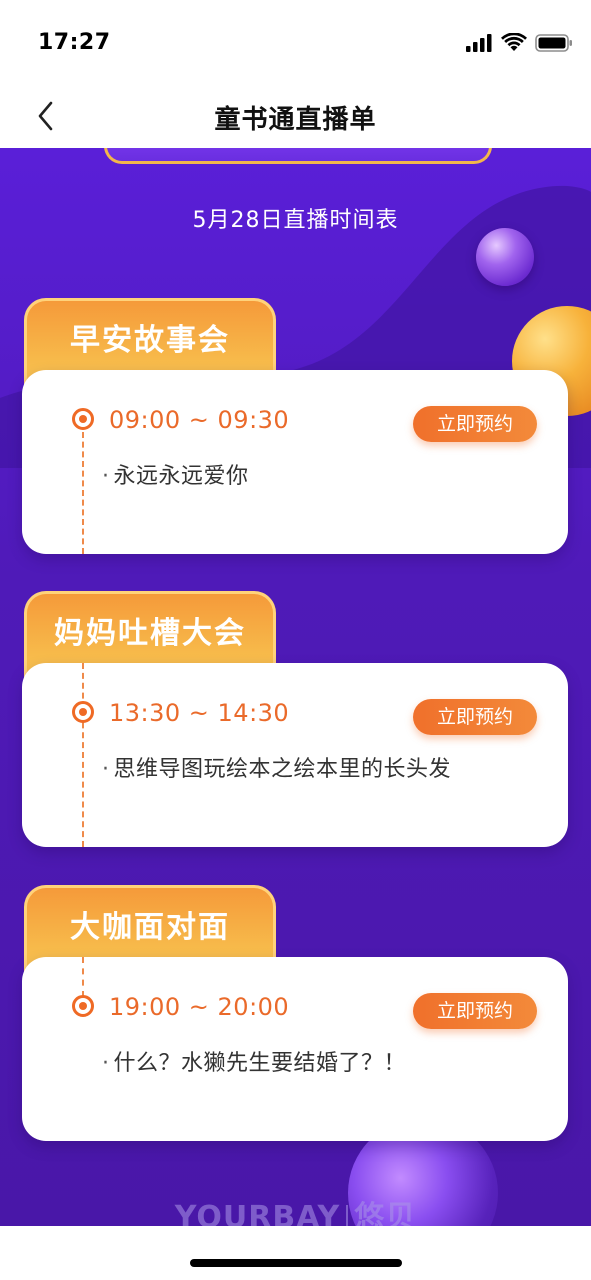 The width and height of the screenshot is (591, 1280). Describe the element at coordinates (298, 156) in the screenshot. I see `top-banner-decoration` at that location.